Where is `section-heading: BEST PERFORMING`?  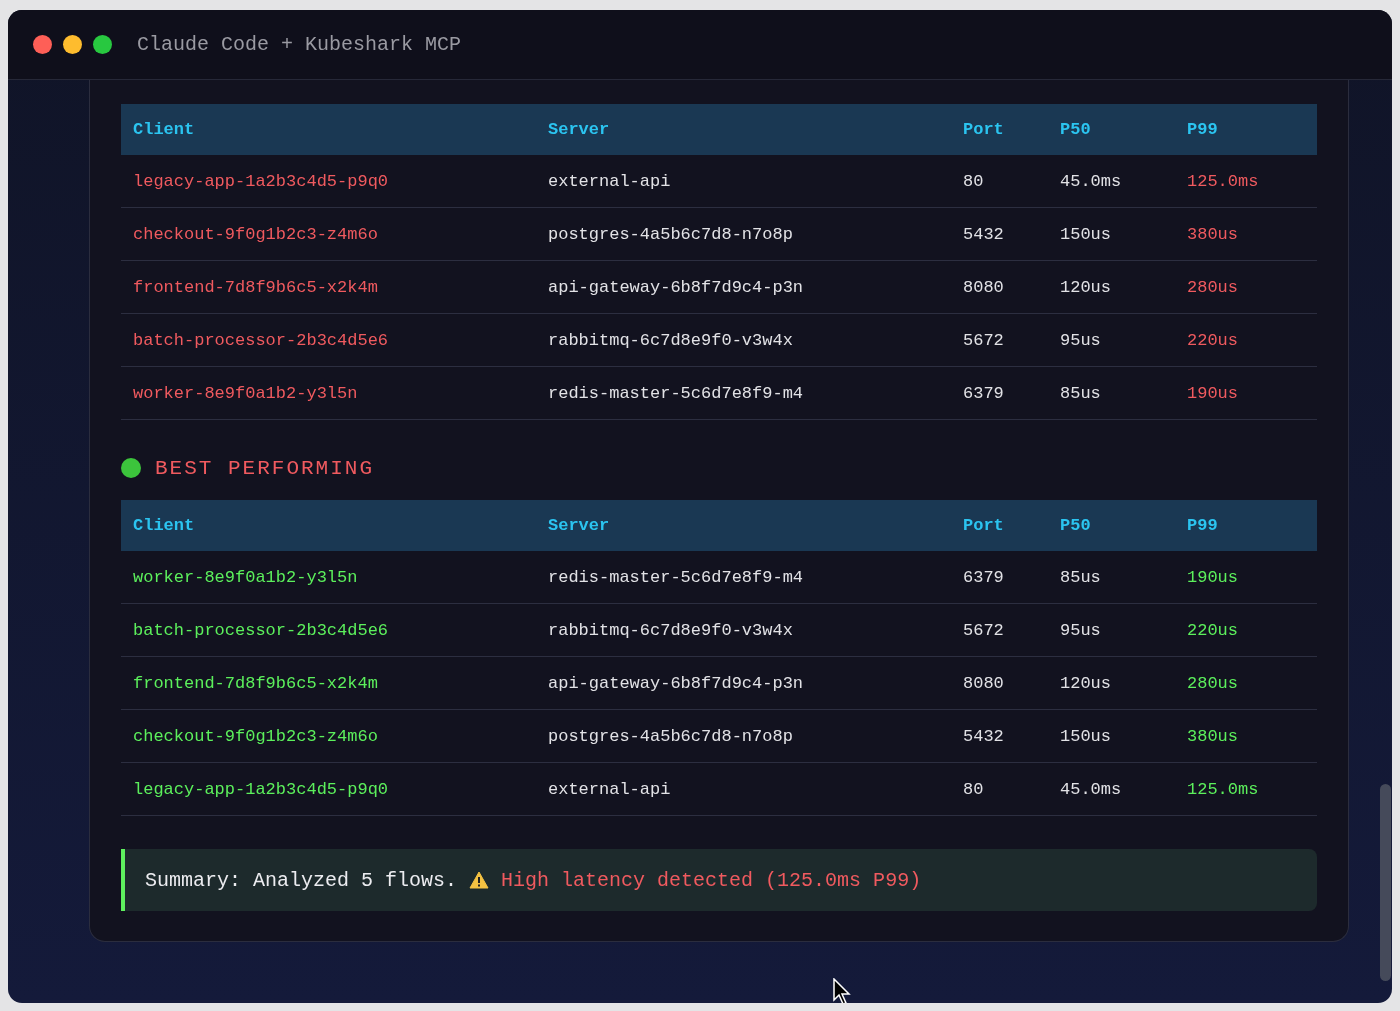
section-heading: BEST PERFORMING is located at coordinates (265, 468).